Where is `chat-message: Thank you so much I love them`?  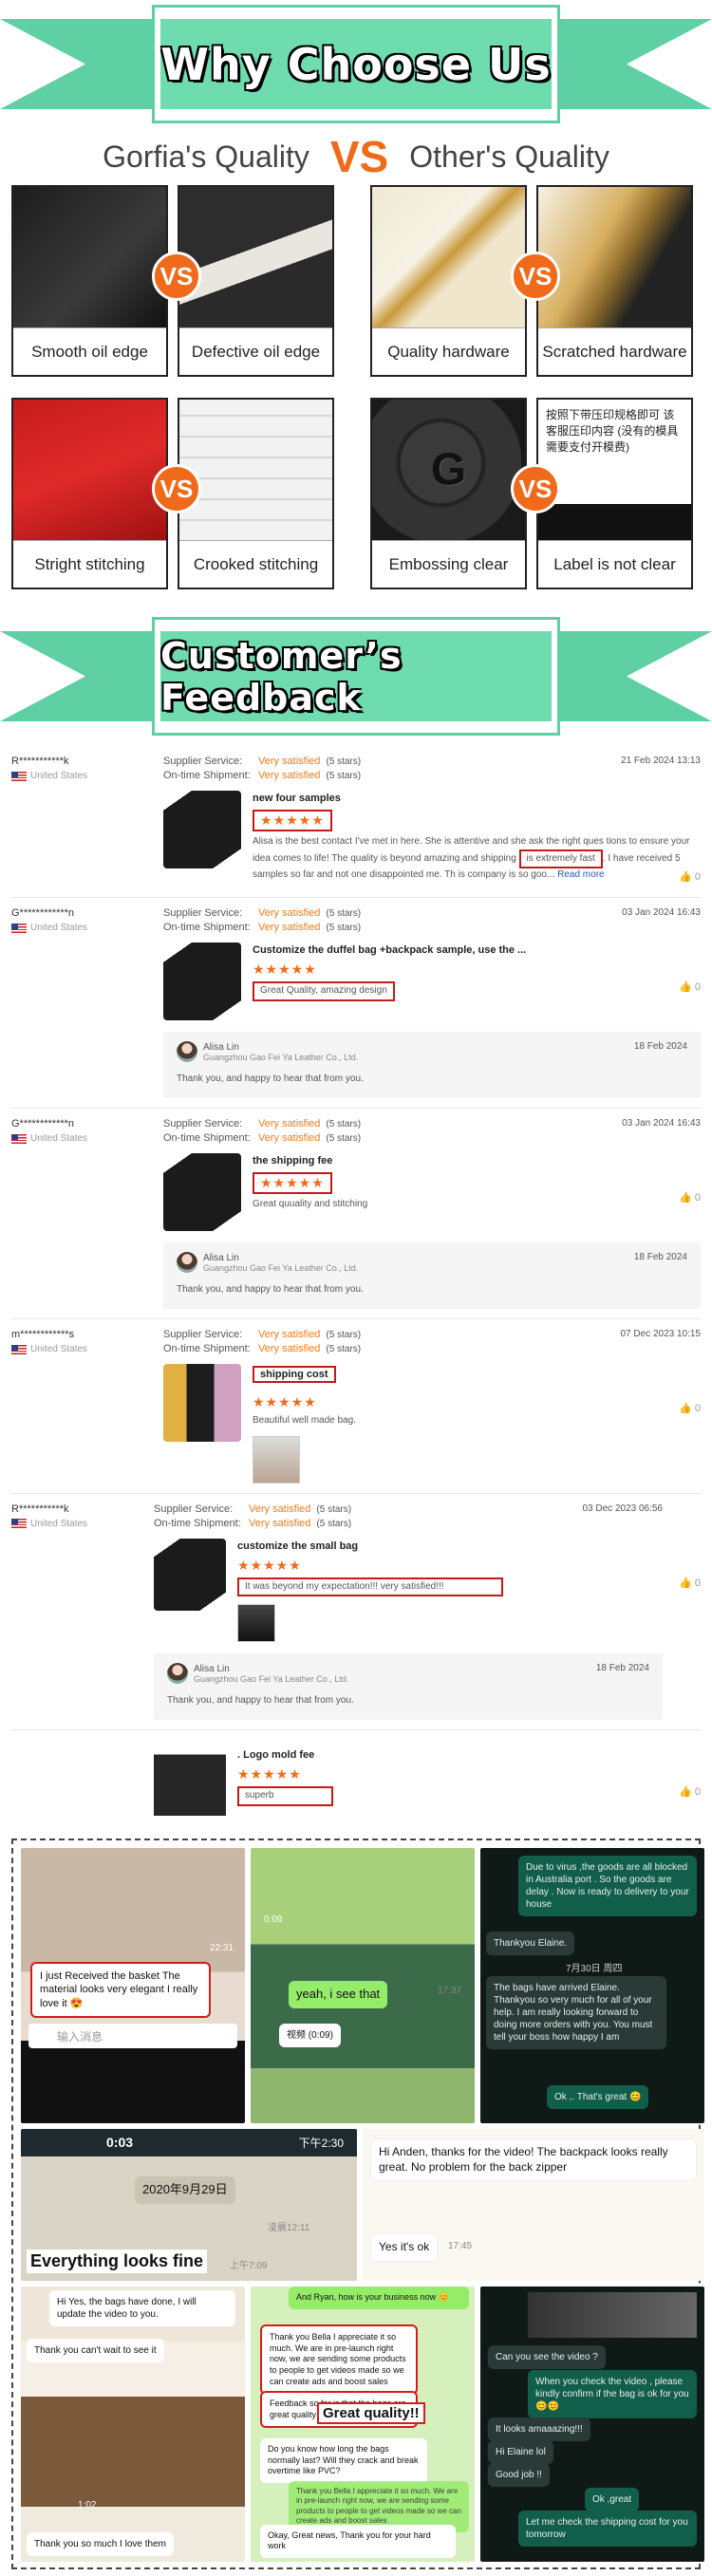
chat-message: Thank you so much I love them is located at coordinates (100, 2544).